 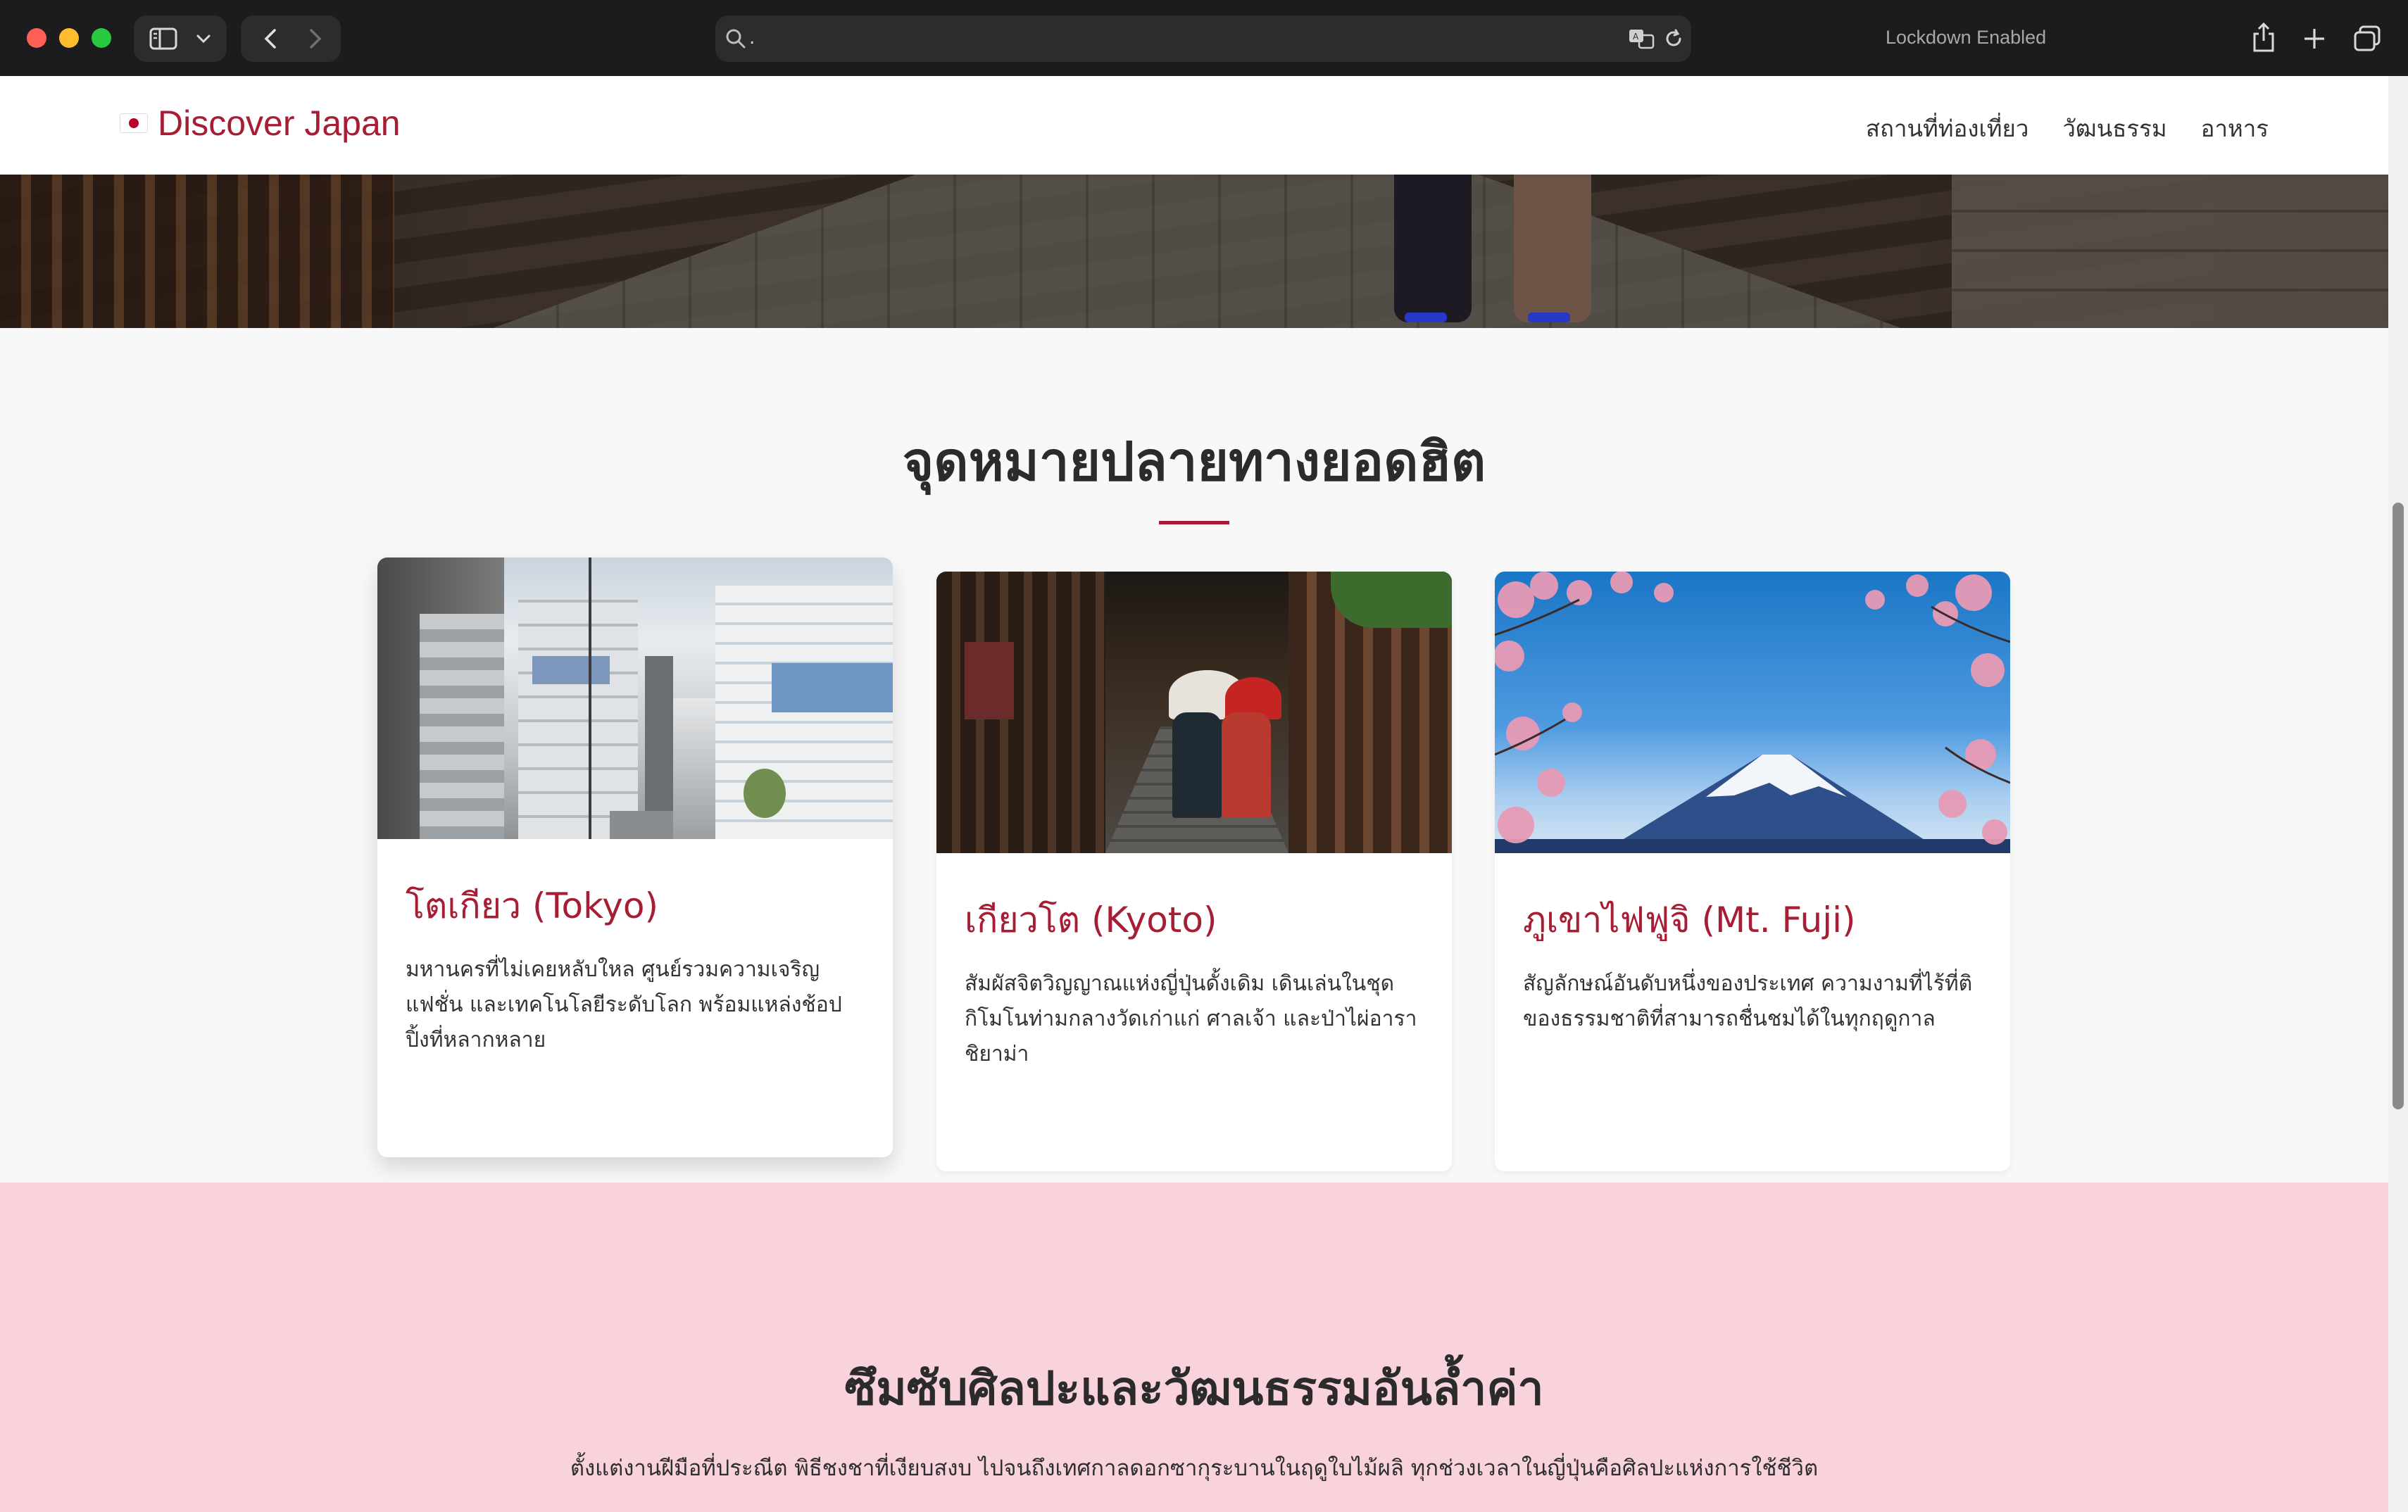 I want to click on fuji-illustration, so click(x=1752, y=712).